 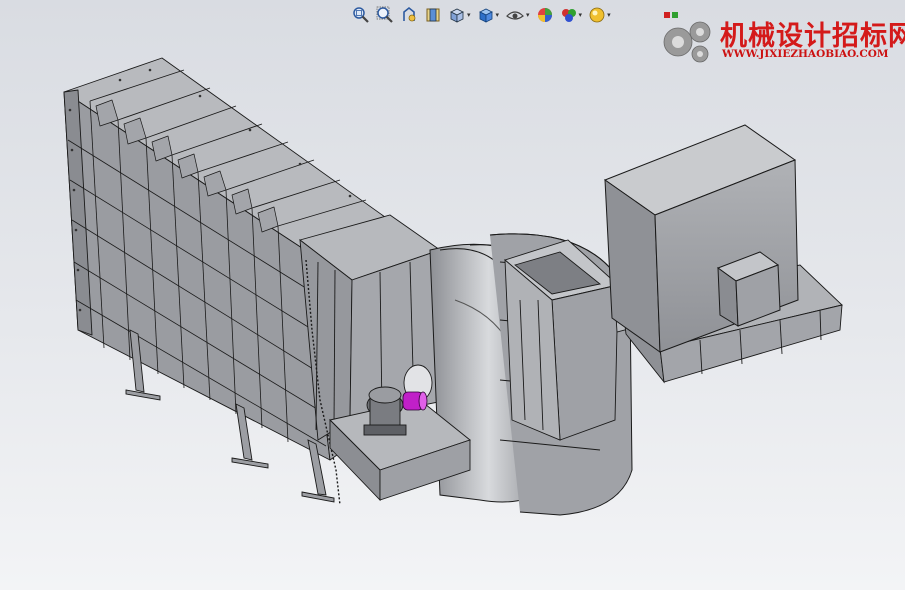 I want to click on zoom-to-fit-icon, so click(x=361, y=15).